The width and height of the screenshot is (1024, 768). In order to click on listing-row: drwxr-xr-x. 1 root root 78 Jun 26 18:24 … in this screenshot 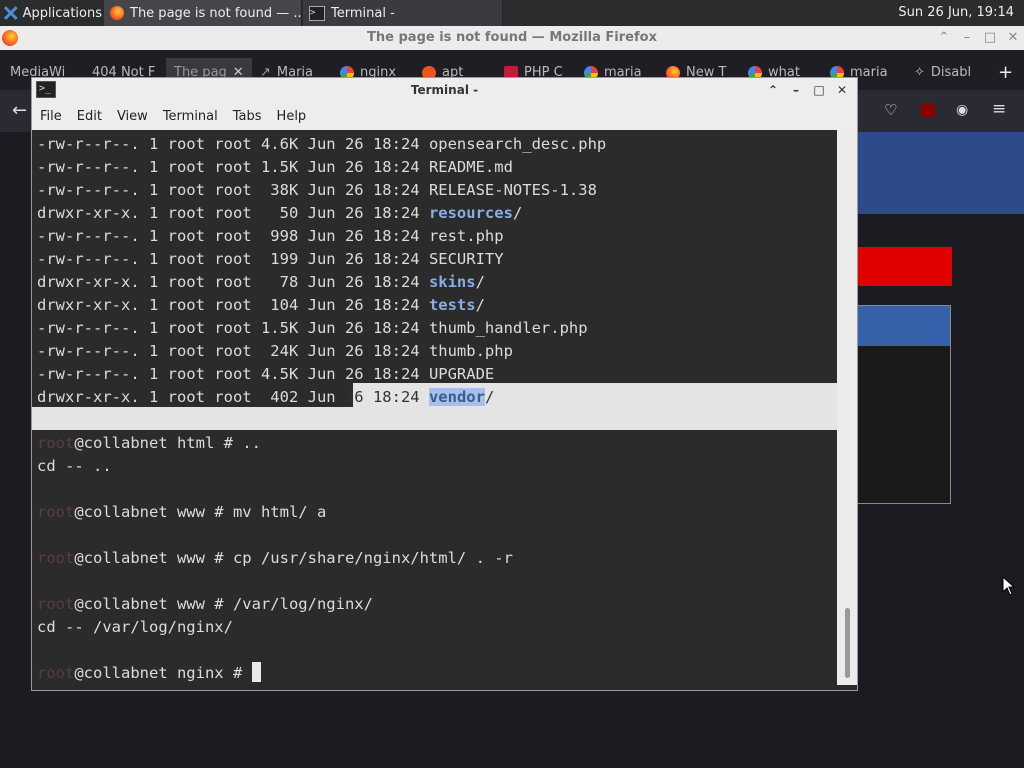, I will do `click(261, 282)`.